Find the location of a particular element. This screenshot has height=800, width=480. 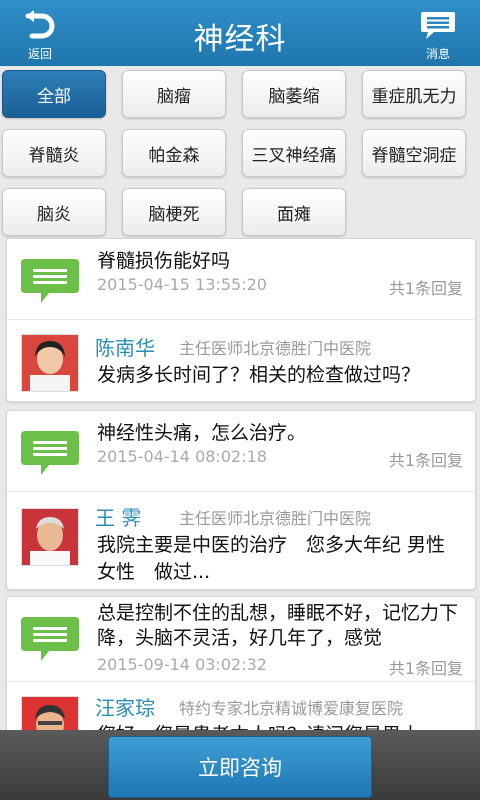

category-all: 全部 is located at coordinates (54, 94).